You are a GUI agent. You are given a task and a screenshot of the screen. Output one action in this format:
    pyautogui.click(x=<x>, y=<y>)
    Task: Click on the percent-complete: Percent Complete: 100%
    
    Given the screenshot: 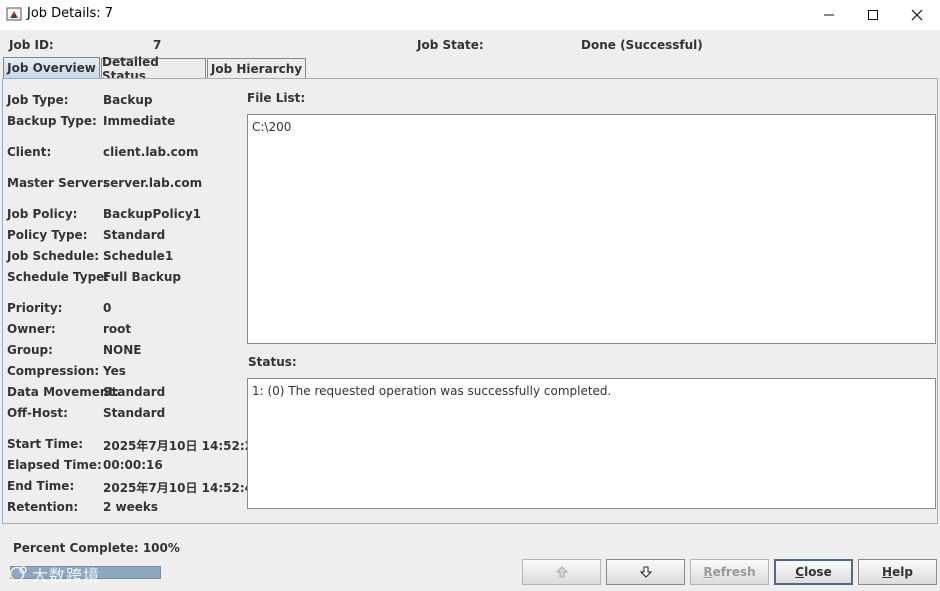 What is the action you would take?
    pyautogui.click(x=96, y=548)
    